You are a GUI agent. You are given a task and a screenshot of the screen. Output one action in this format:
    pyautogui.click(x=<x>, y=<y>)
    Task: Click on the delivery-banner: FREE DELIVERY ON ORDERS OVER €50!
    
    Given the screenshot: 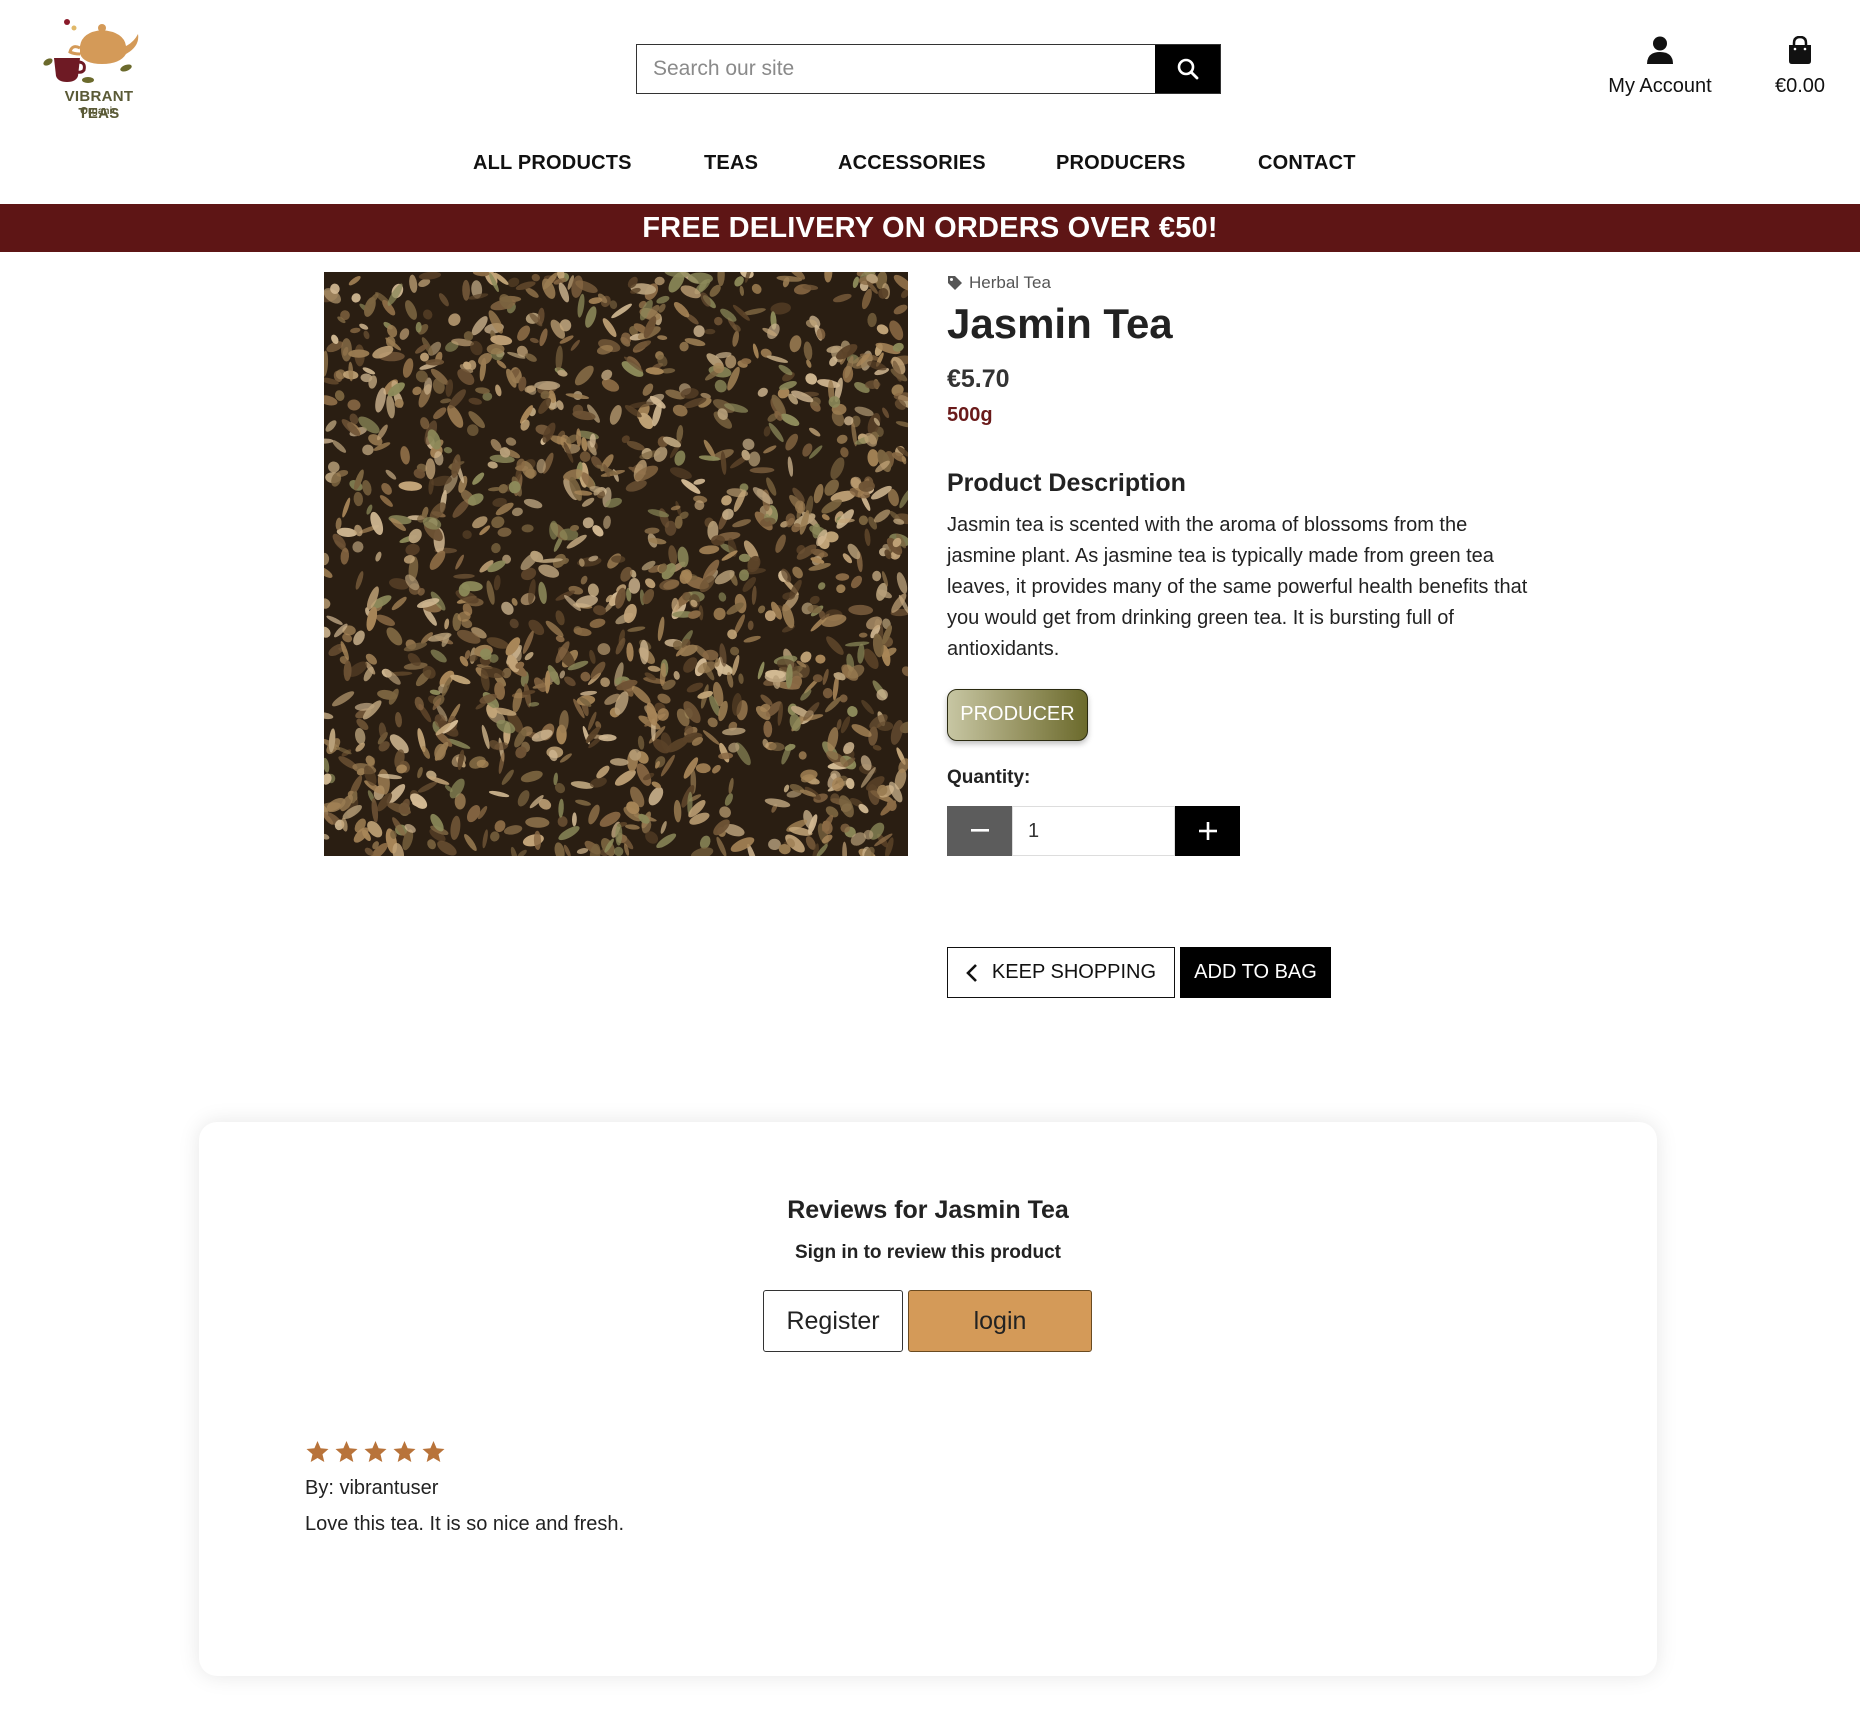 What is the action you would take?
    pyautogui.click(x=930, y=228)
    